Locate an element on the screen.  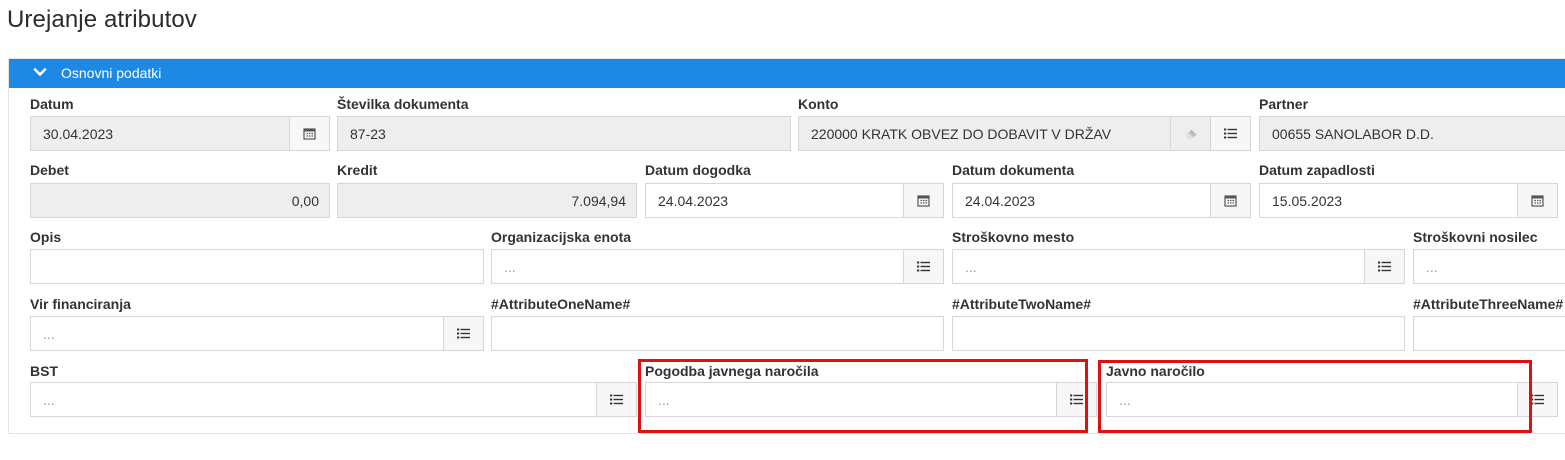
konto-field: 220000 KRATK OBVEZ DO DOBAVIT V DRŽAV is located at coordinates (1024, 133).